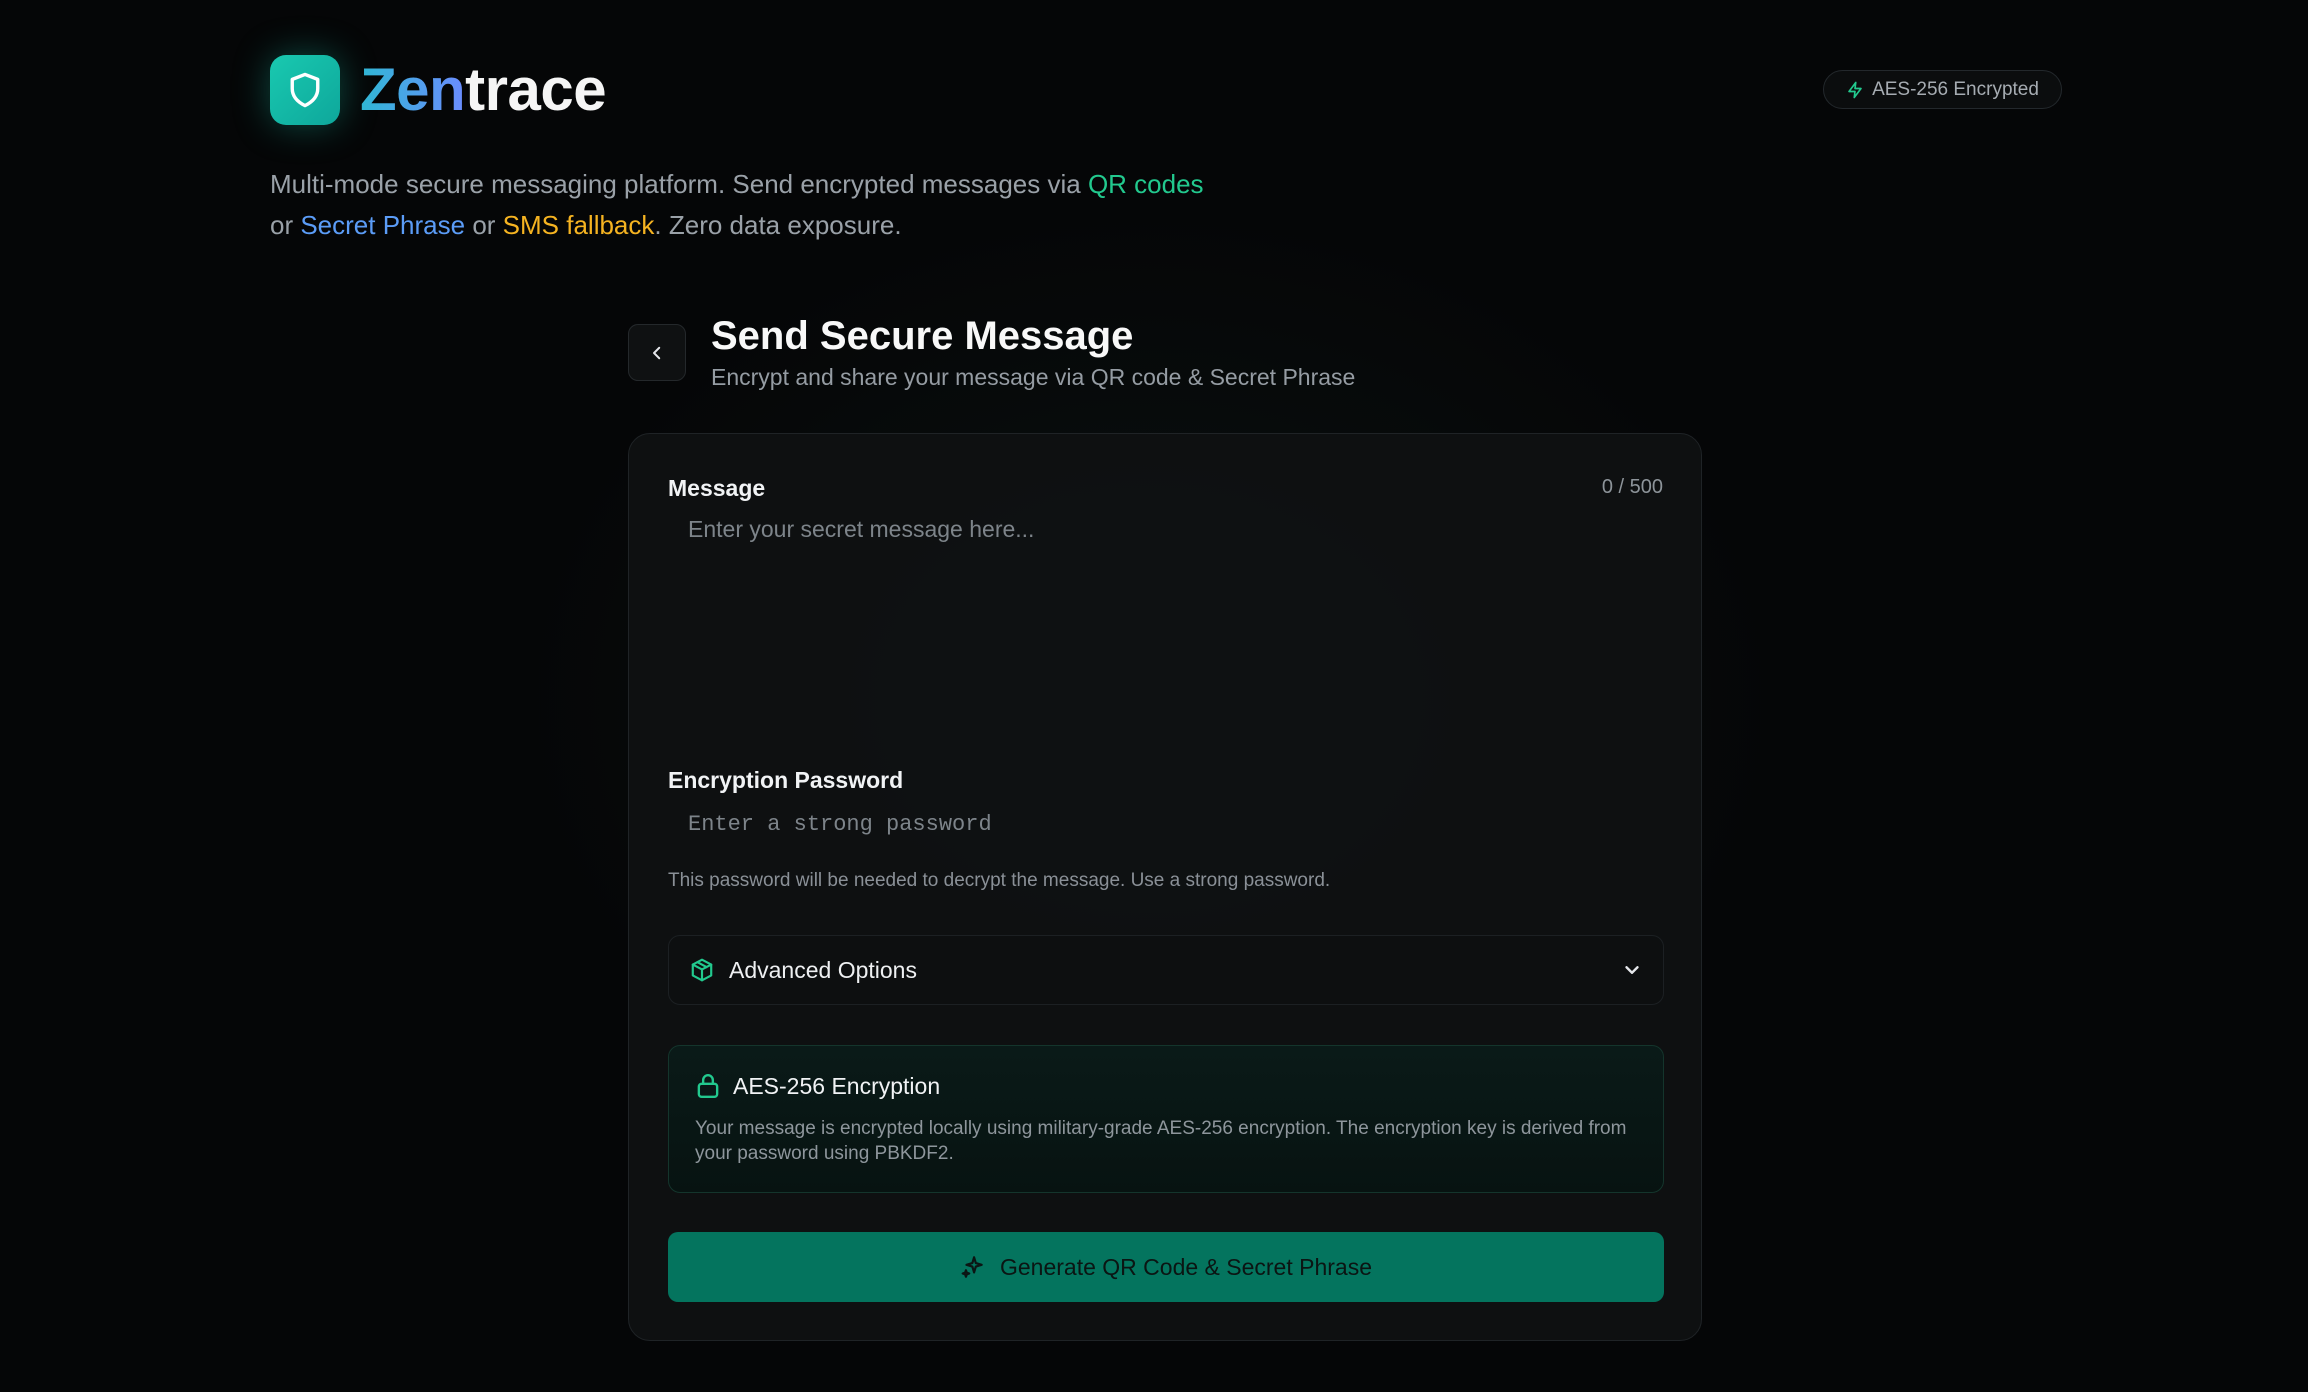  Describe the element at coordinates (1166, 824) in the screenshot. I see `password-input` at that location.